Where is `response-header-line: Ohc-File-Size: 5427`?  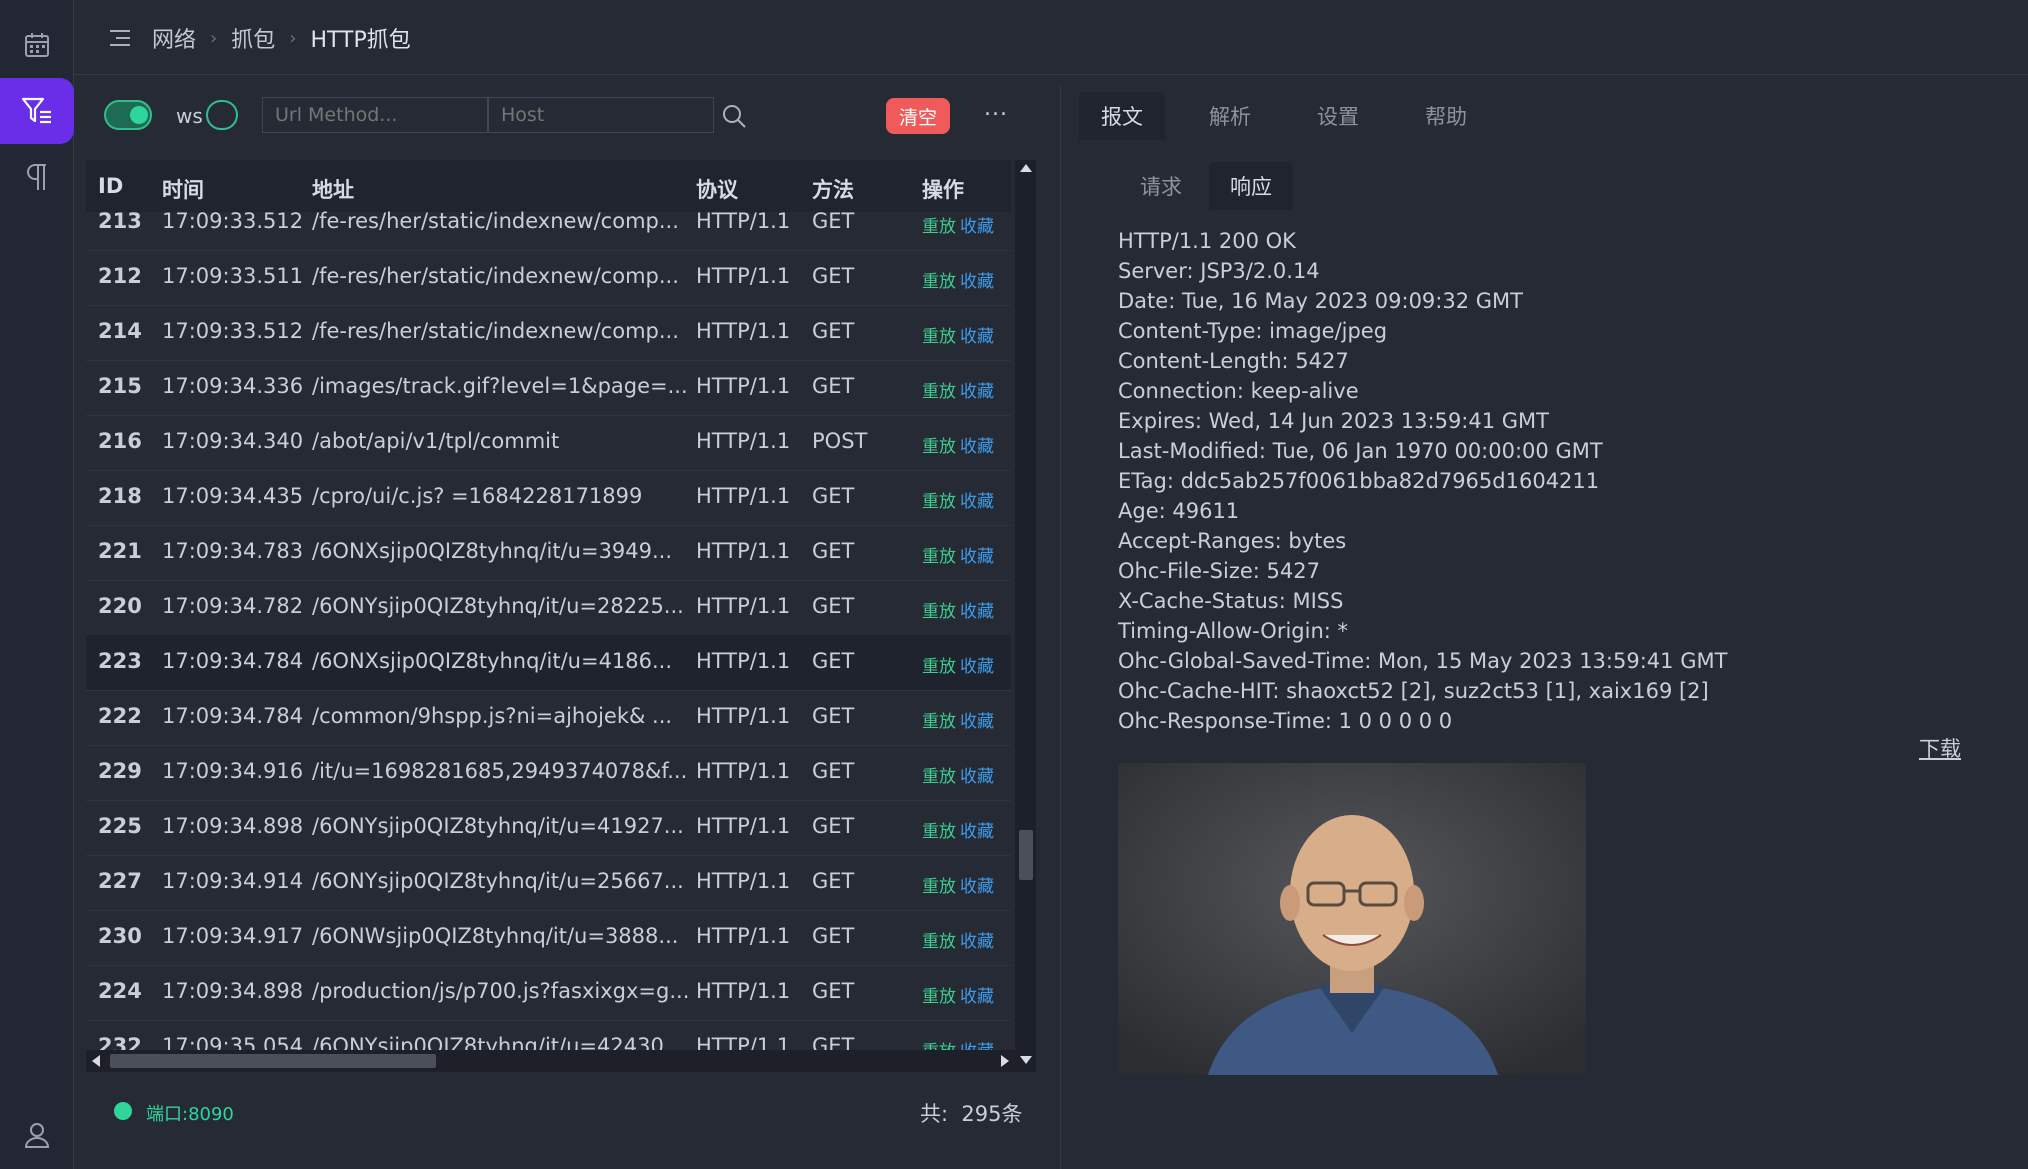
response-header-line: Ohc-File-Size: 5427 is located at coordinates (1219, 571).